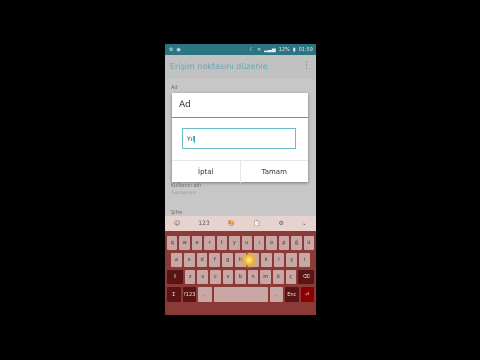 The width and height of the screenshot is (480, 360). I want to click on key-h: h, so click(240, 260).